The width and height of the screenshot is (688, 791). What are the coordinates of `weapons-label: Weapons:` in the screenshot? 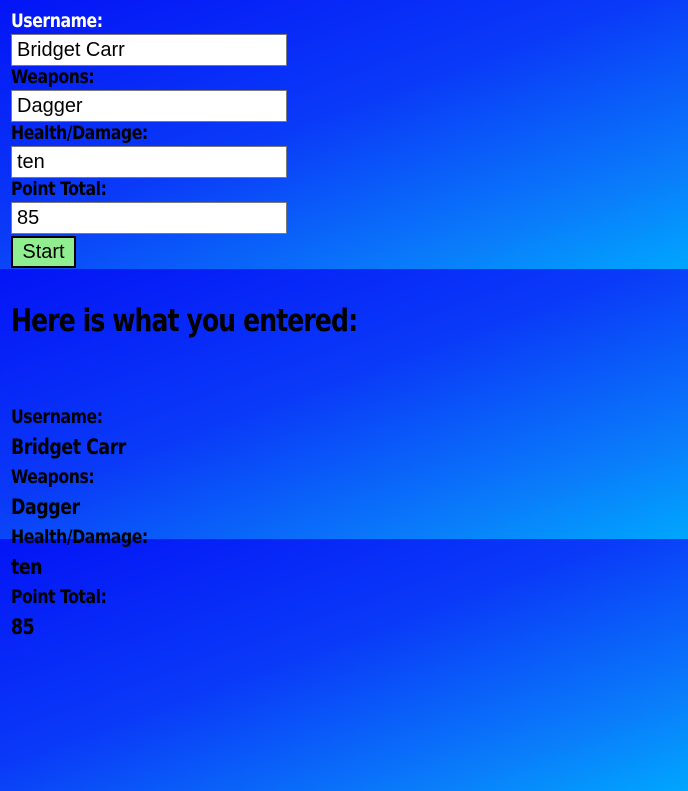 It's located at (53, 77).